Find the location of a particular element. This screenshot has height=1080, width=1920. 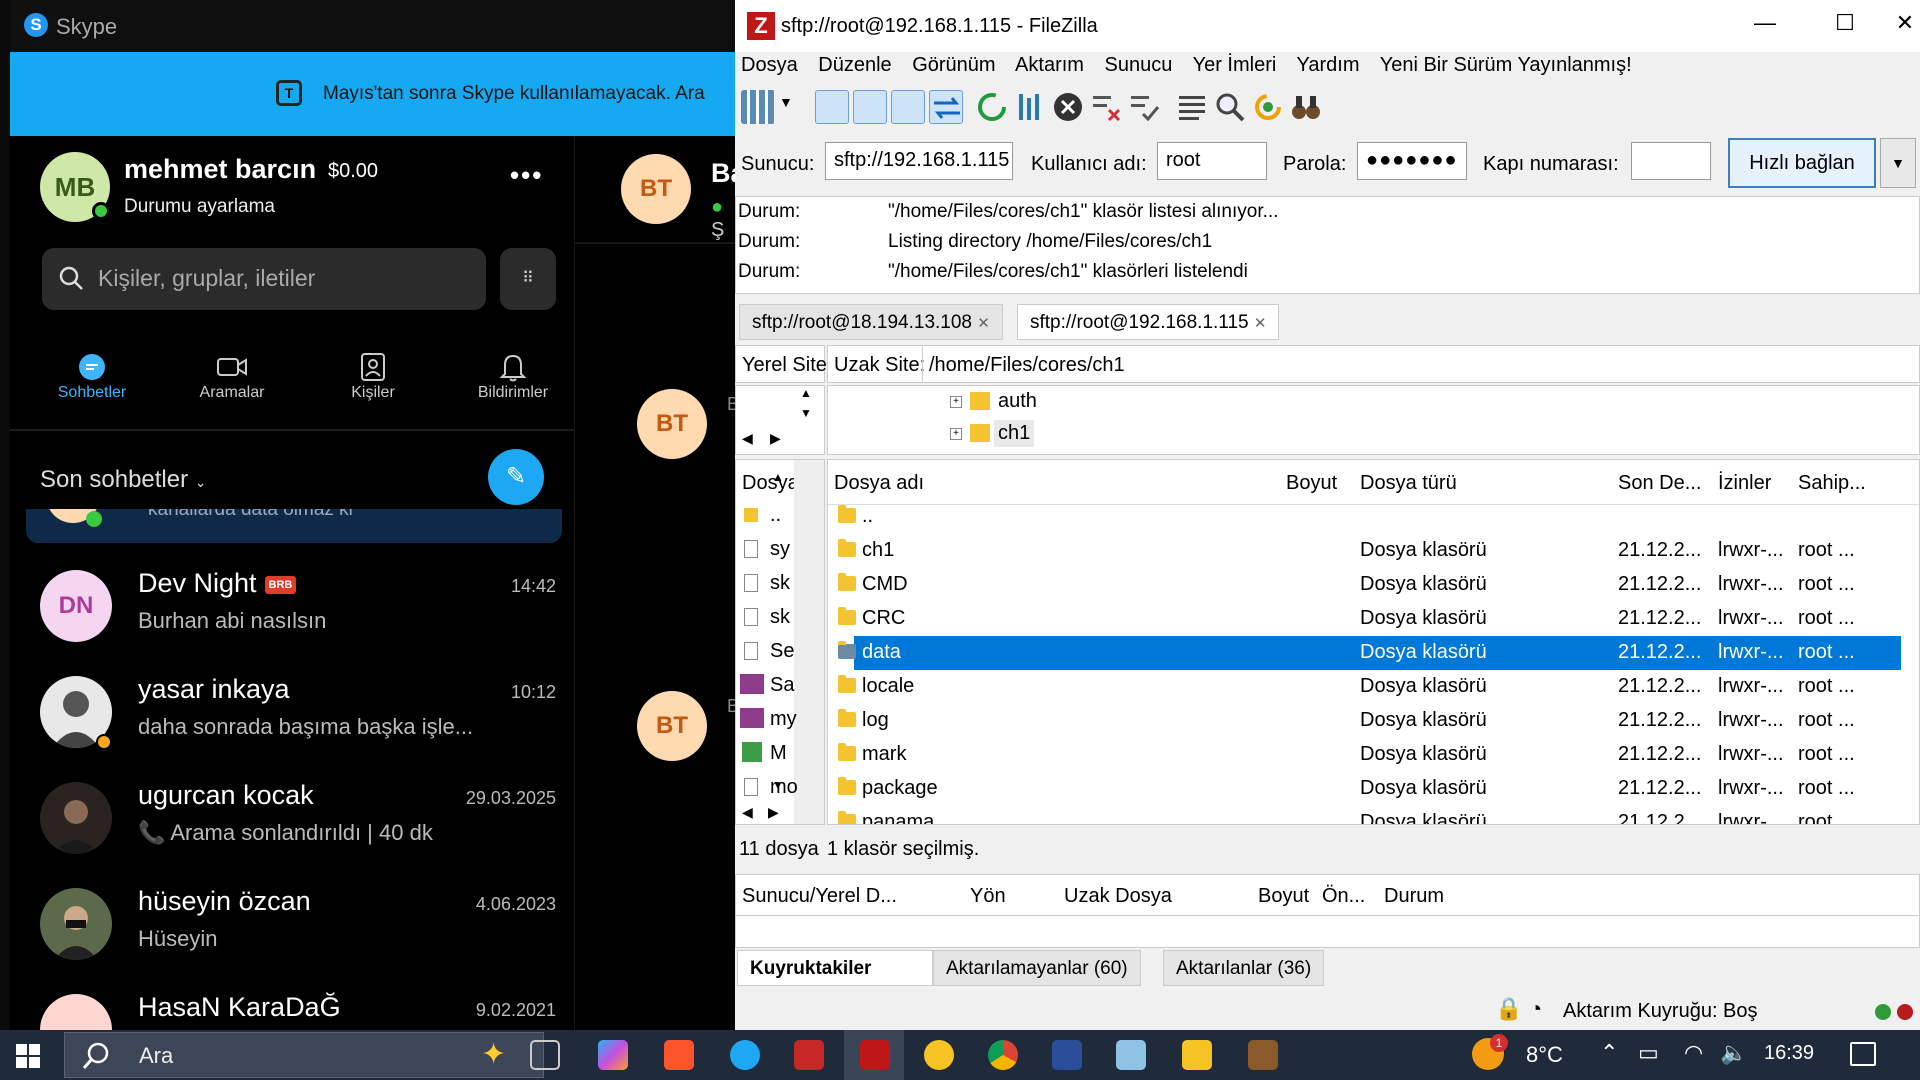

quickconnect-button: Hızlı bağlan is located at coordinates (1802, 163).